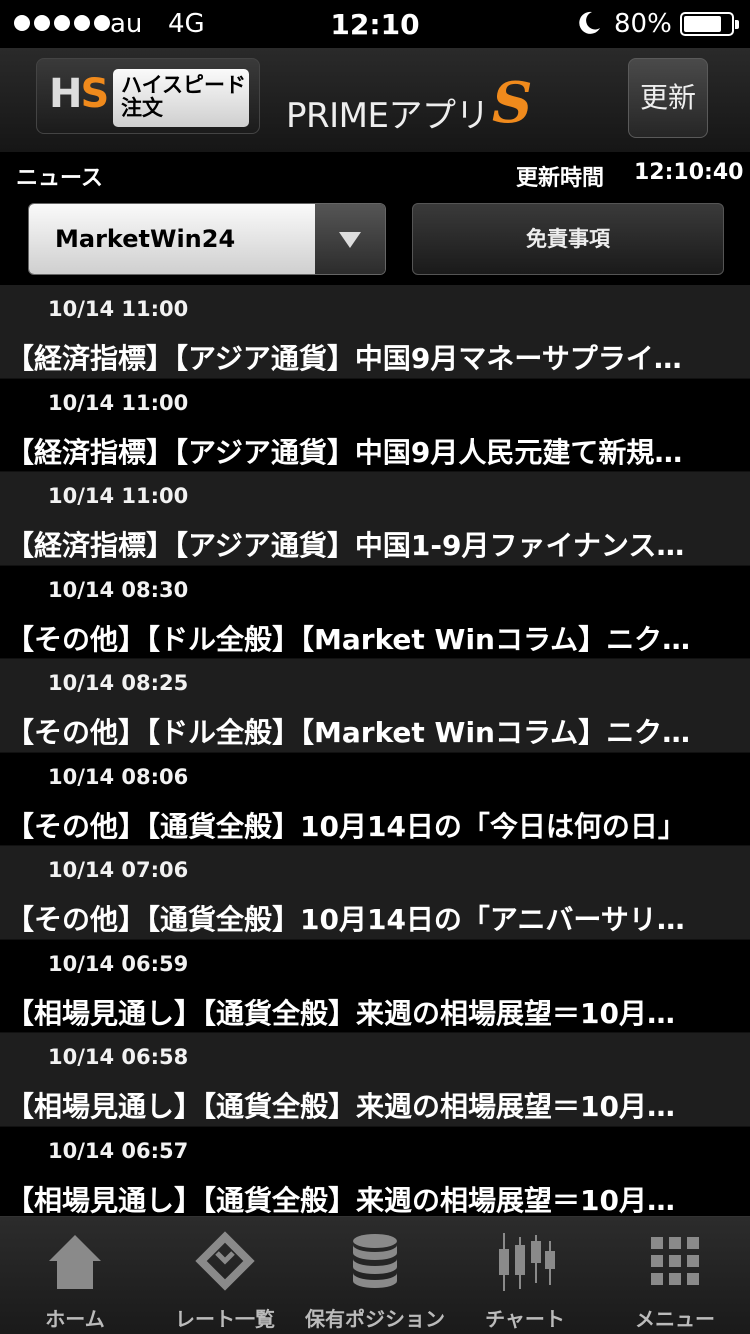 The width and height of the screenshot is (750, 1334). I want to click on tab-rates: レート一覧, so click(225, 1275).